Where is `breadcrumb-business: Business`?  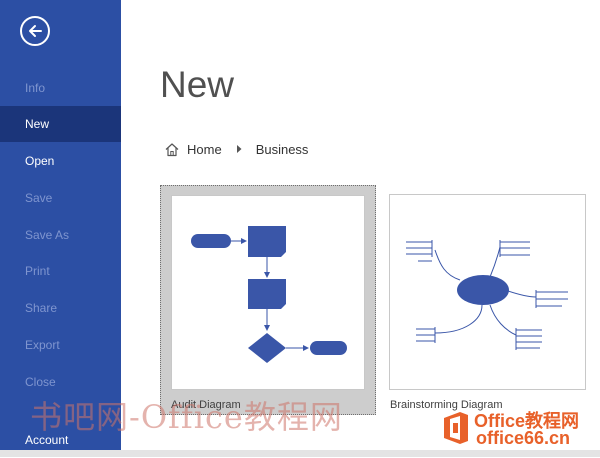 breadcrumb-business: Business is located at coordinates (282, 149).